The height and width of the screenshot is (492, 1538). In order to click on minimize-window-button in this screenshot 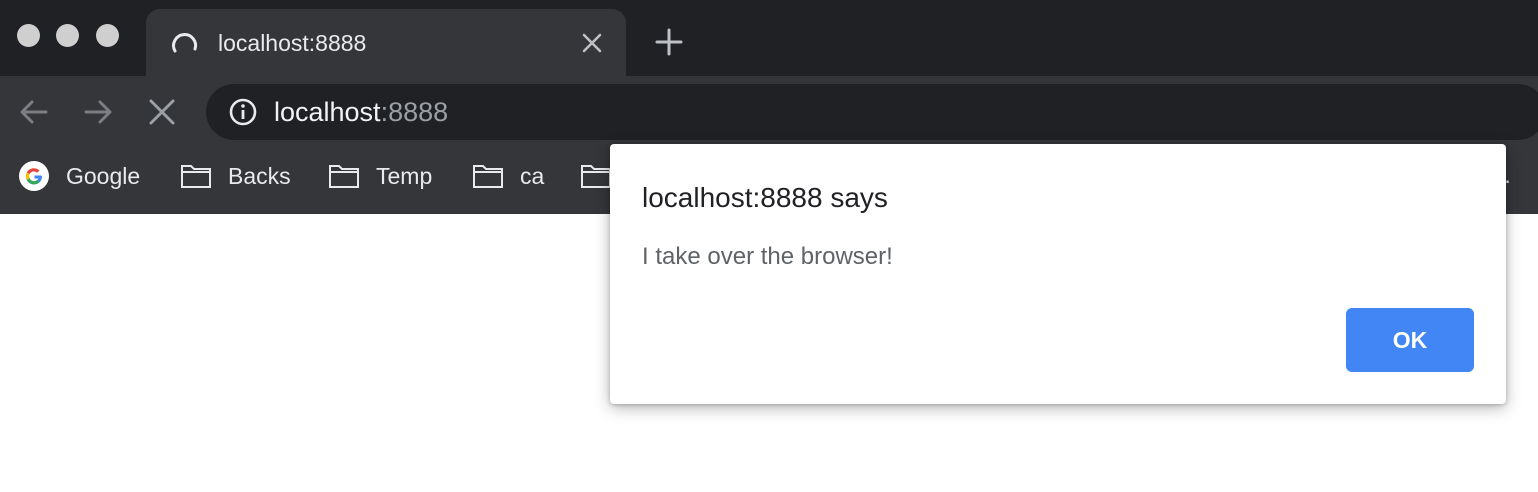, I will do `click(67, 35)`.